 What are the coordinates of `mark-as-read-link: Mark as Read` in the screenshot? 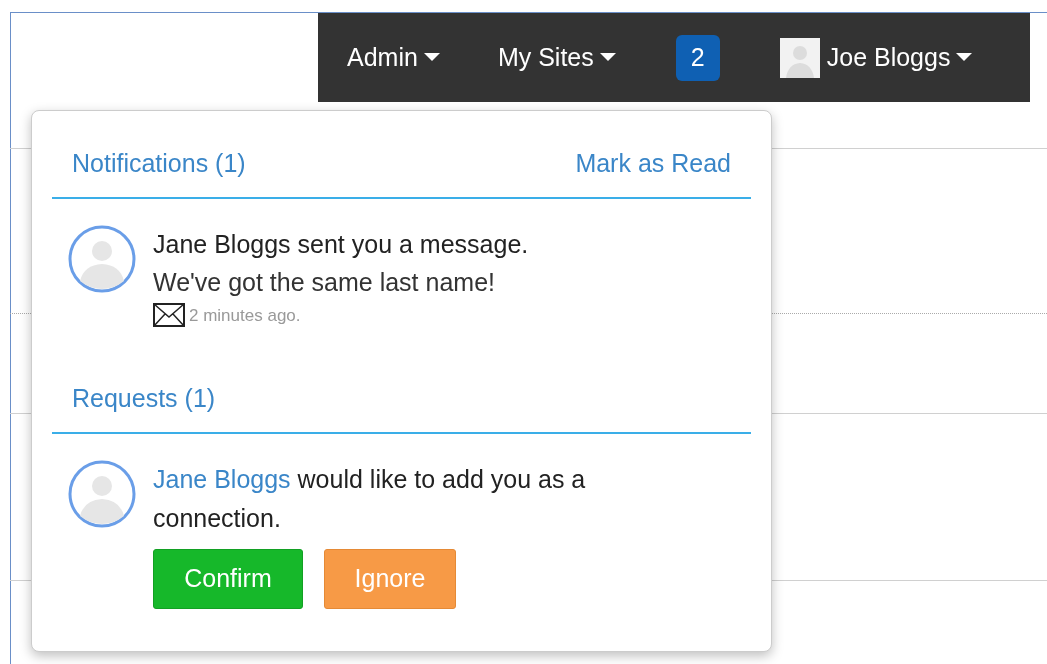 It's located at (653, 164).